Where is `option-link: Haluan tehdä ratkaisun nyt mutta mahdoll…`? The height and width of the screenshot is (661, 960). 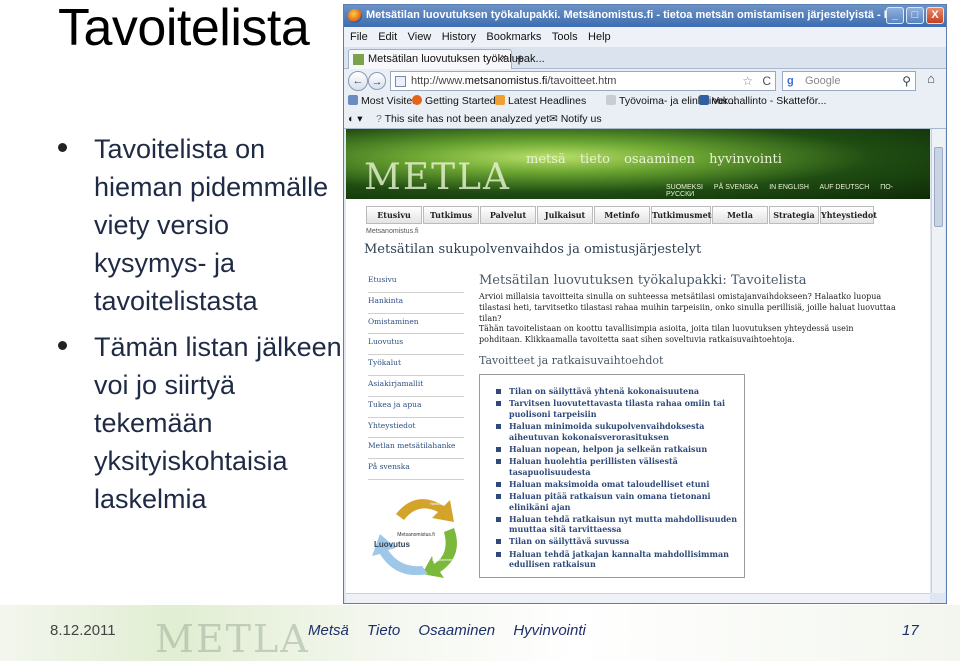
option-link: Haluan tehdä ratkaisun nyt mutta mahdoll… is located at coordinates (619, 524).